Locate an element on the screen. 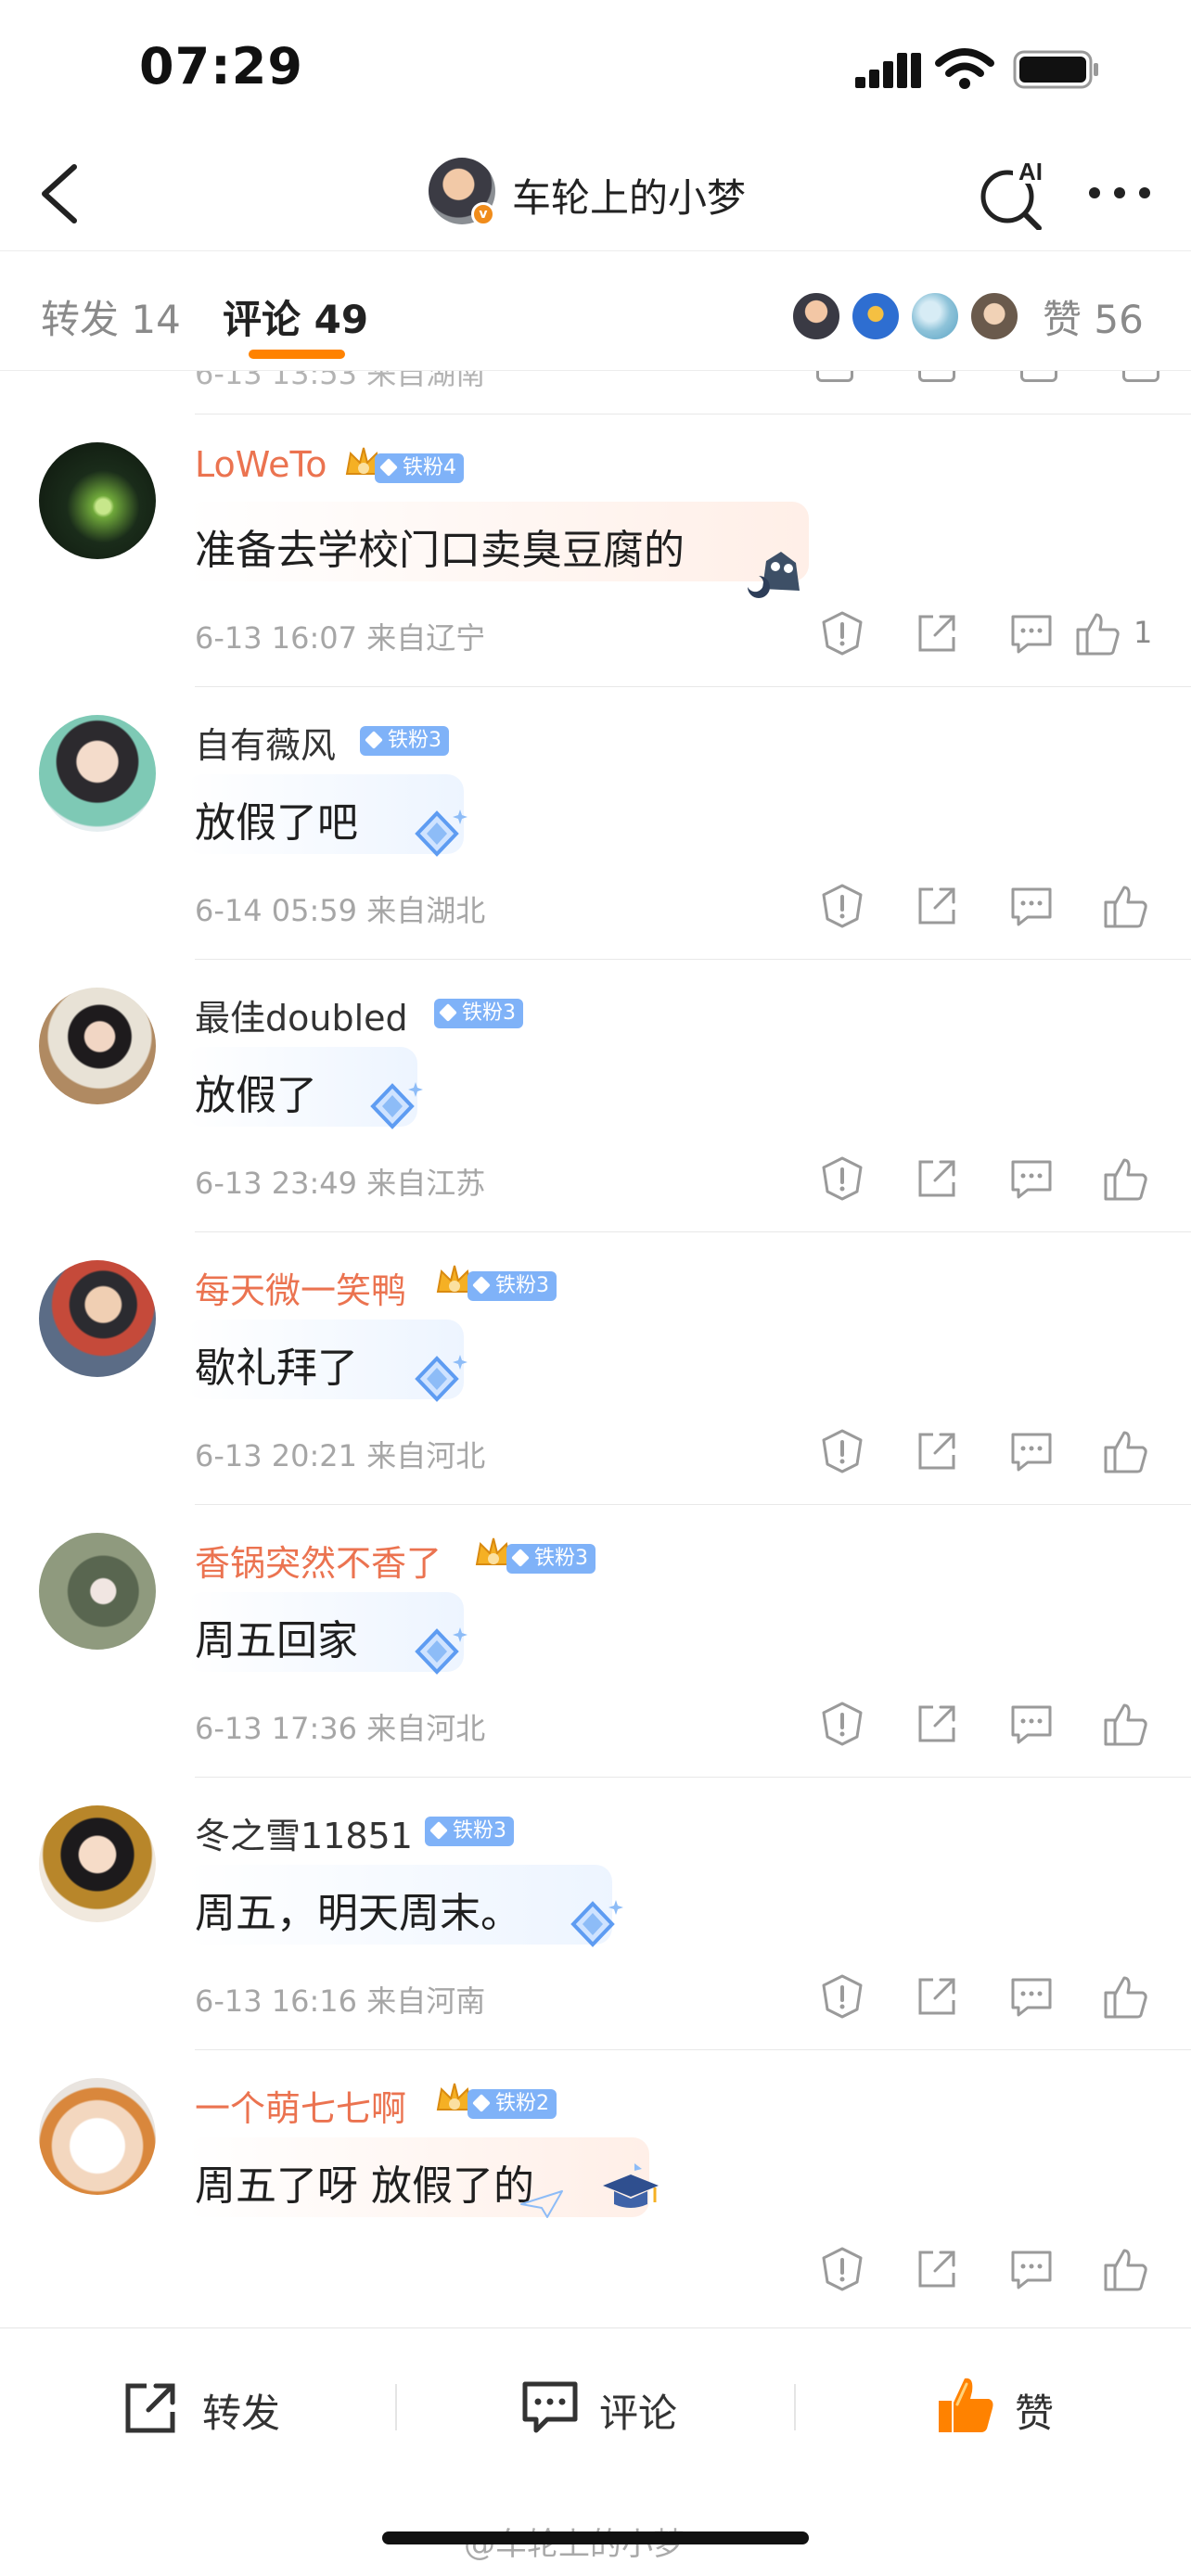 Image resolution: width=1191 pixels, height=2576 pixels. like-label: 赞 is located at coordinates (1035, 2413).